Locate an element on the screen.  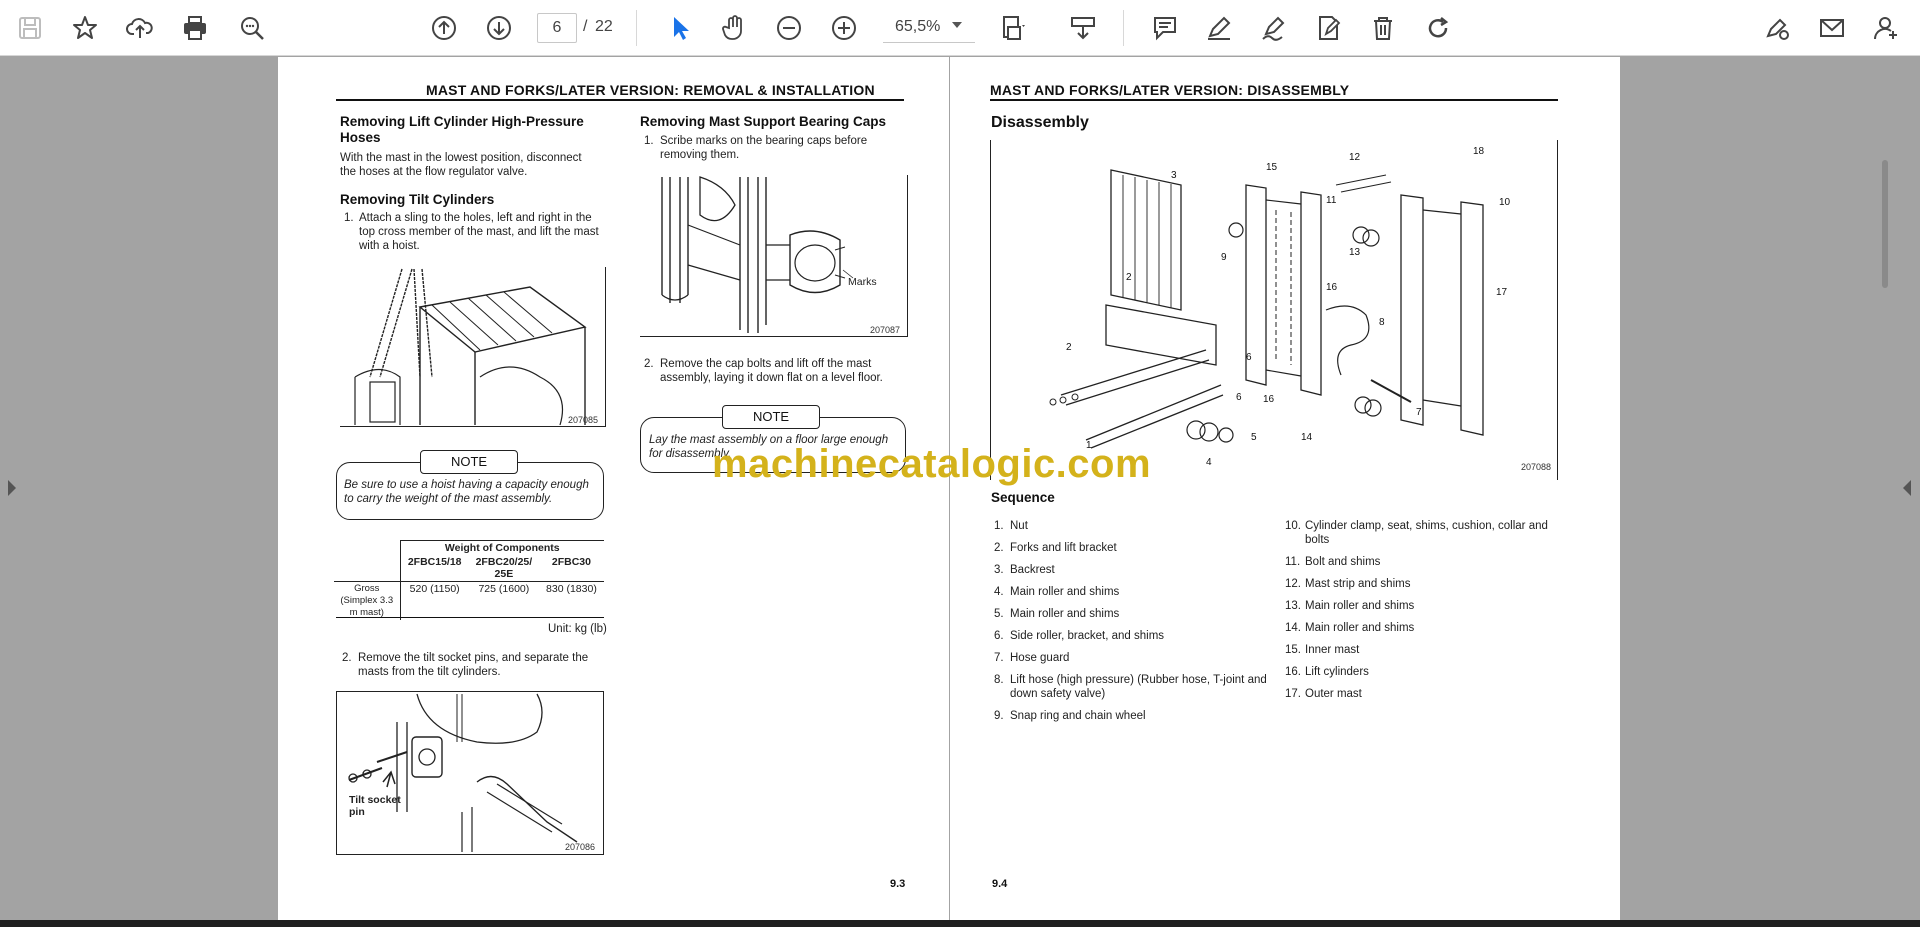
select-cursor-icon is located at coordinates (680, 28).